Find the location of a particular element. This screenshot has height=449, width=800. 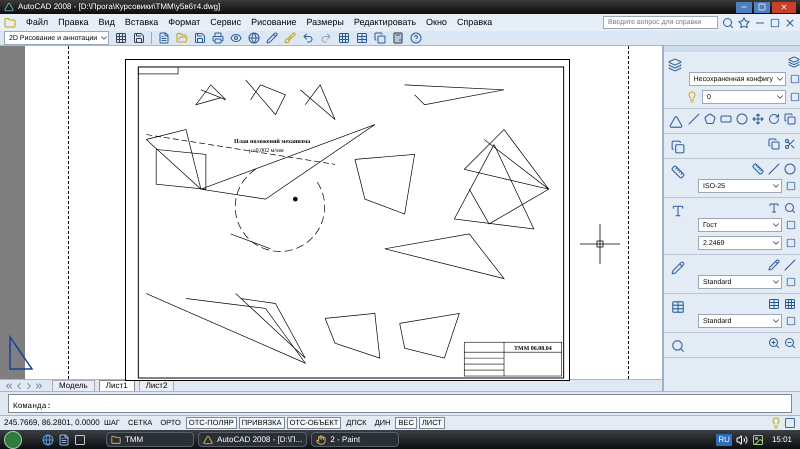

menu-item: Вид is located at coordinates (106, 23).